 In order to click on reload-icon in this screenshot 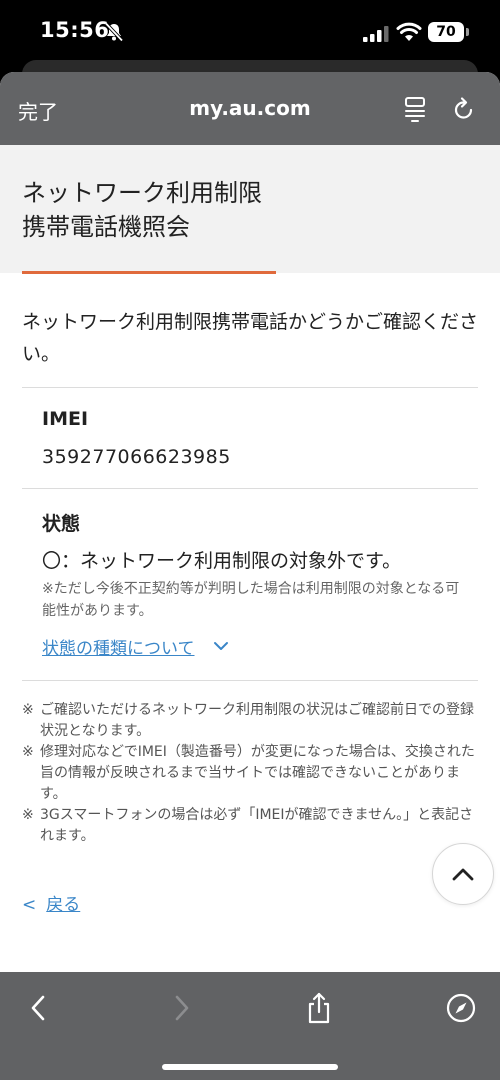, I will do `click(464, 109)`.